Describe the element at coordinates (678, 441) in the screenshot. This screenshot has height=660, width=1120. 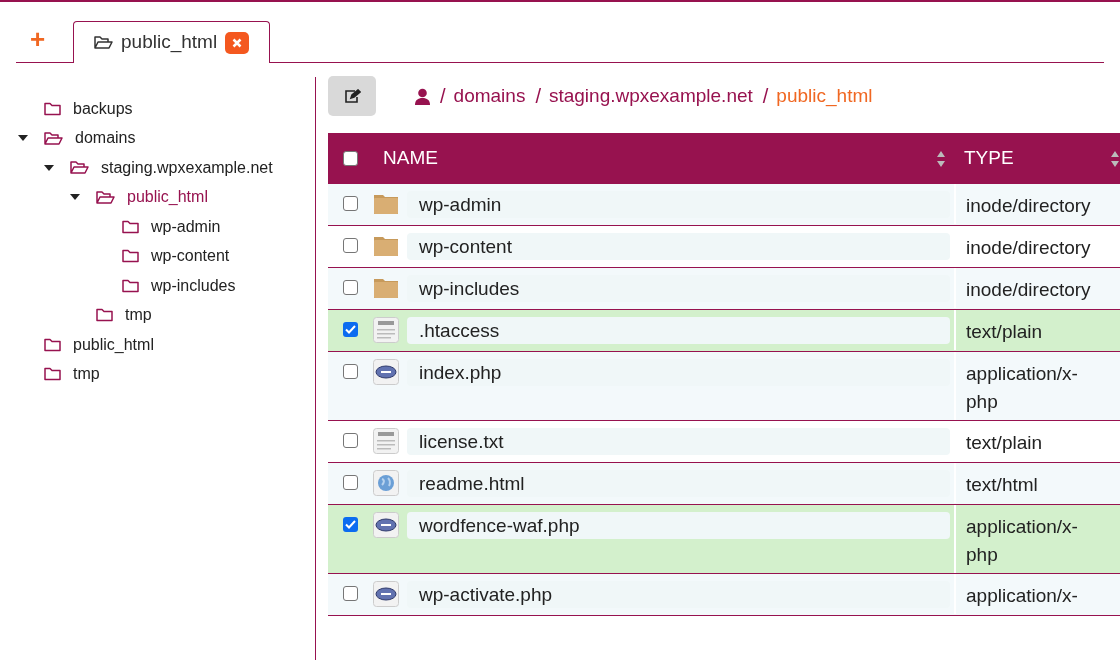
I see `file-name: license.txt` at that location.